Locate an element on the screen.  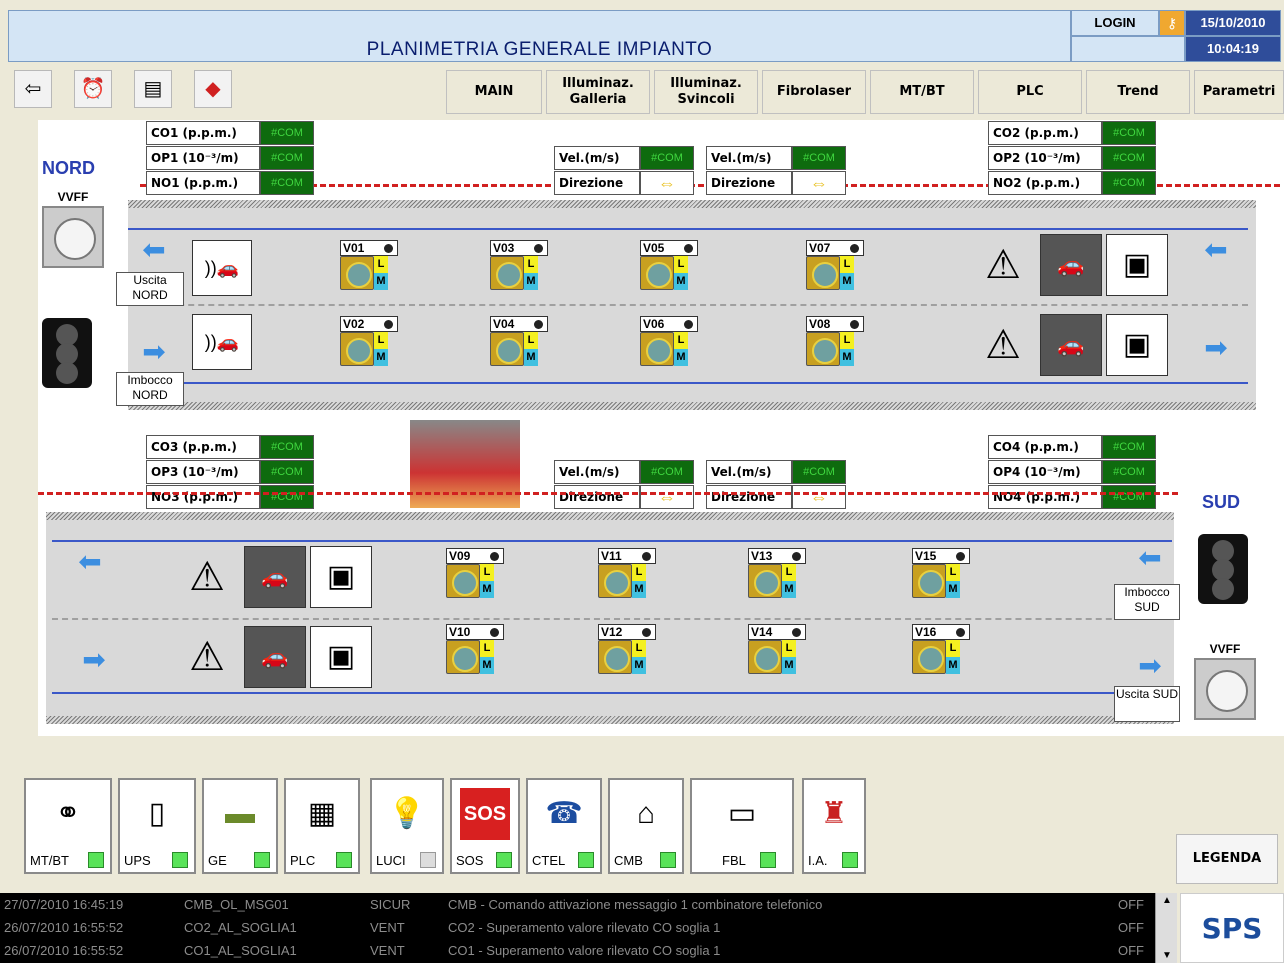
vvff-switch-sud is located at coordinates (1225, 689).